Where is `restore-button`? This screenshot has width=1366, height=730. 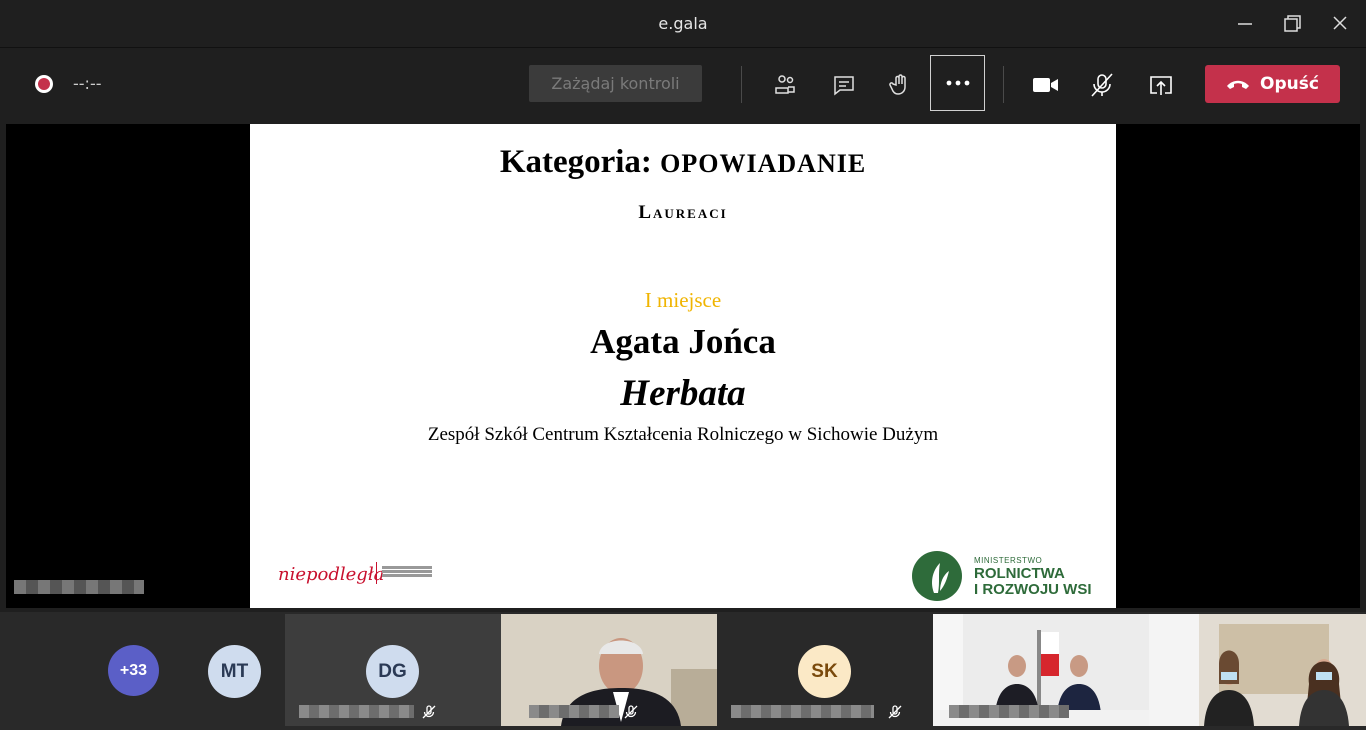 restore-button is located at coordinates (1292, 24).